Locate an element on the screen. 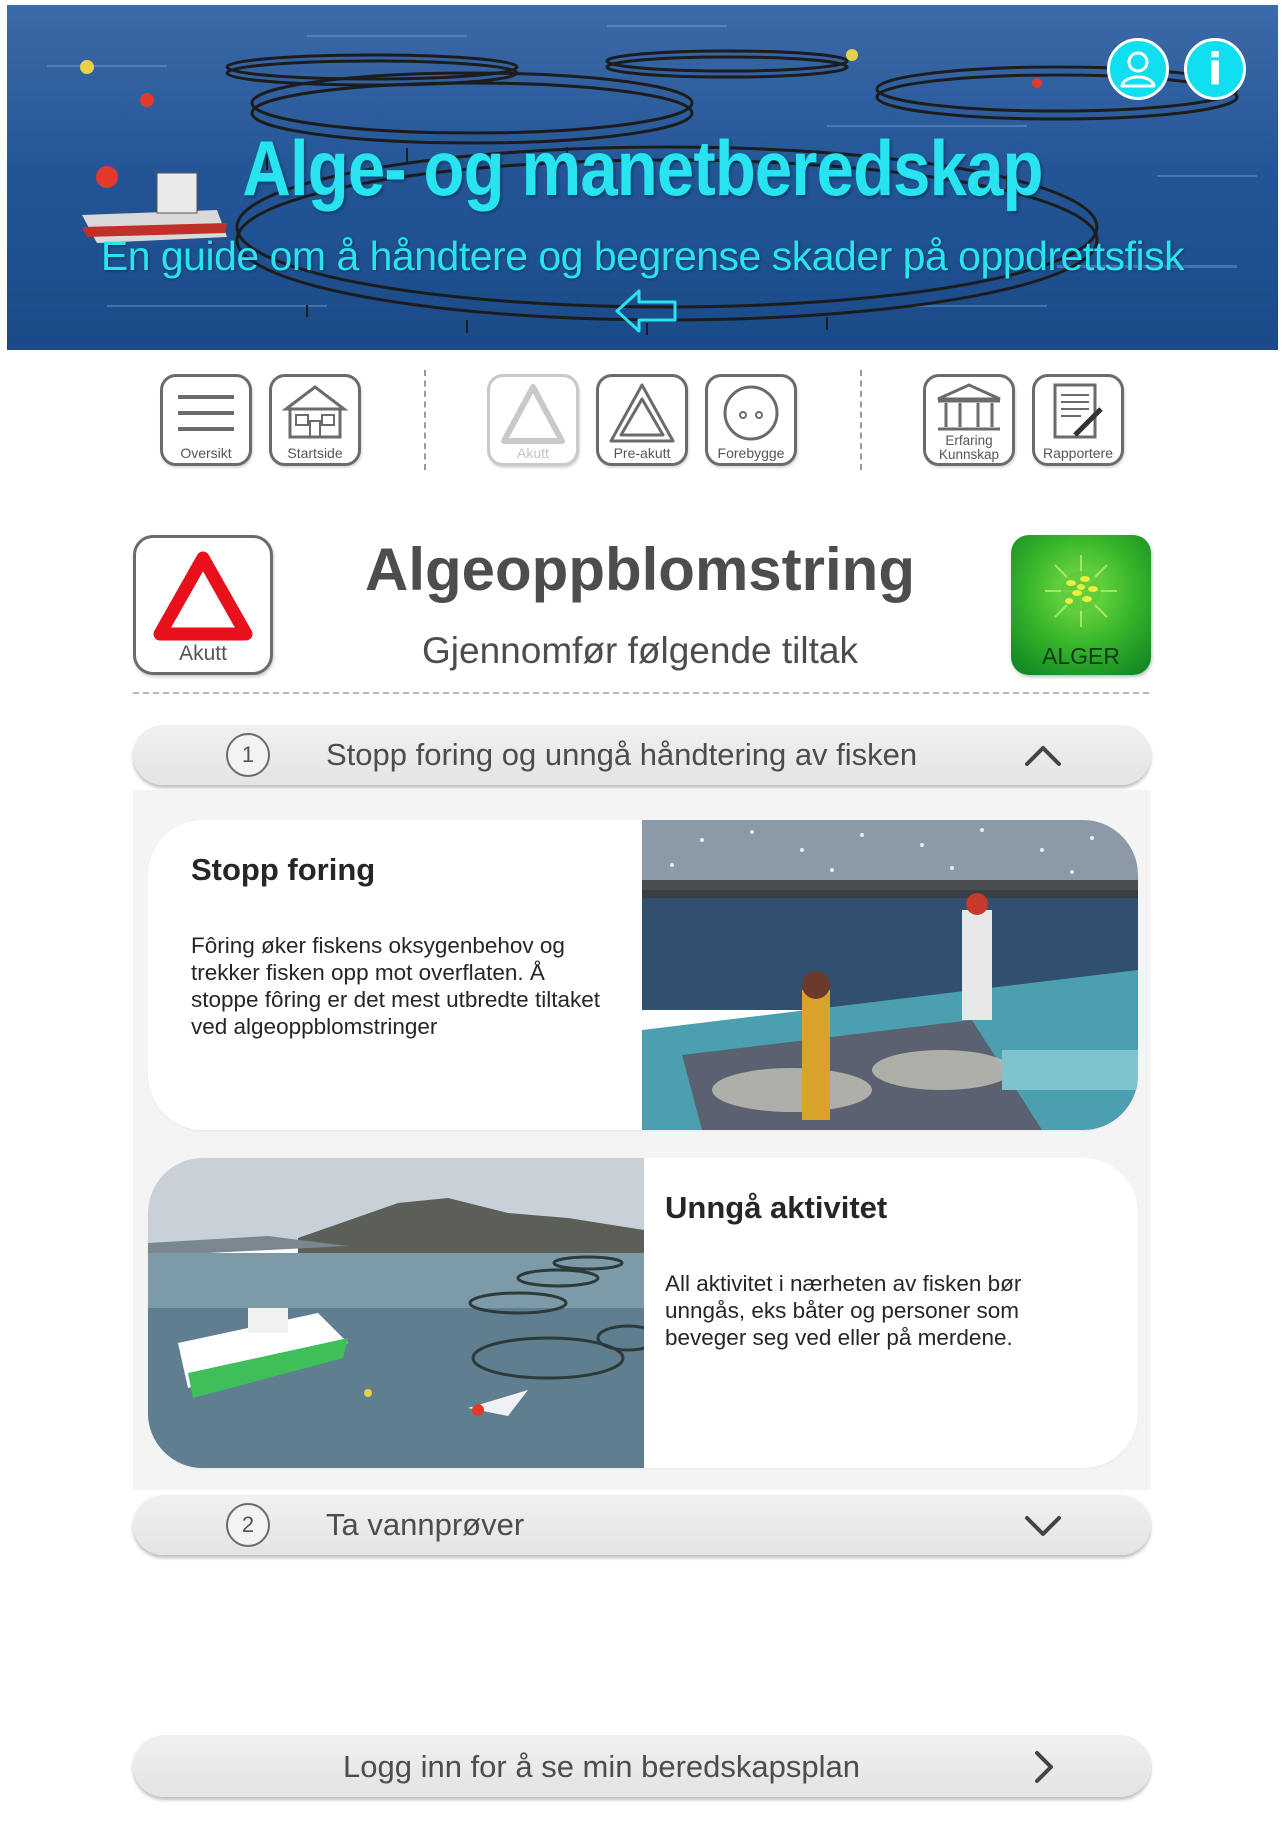 The image size is (1282, 1825). akutt-level-icon: Akutt is located at coordinates (203, 605).